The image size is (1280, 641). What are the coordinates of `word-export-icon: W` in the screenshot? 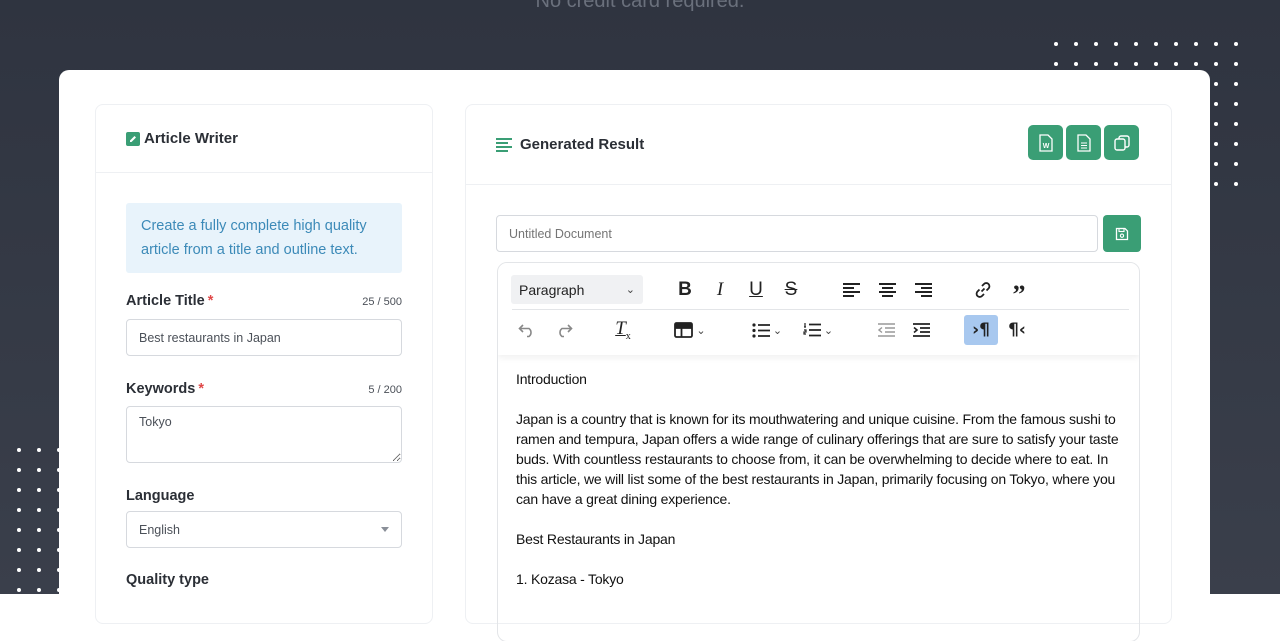 It's located at (1045, 142).